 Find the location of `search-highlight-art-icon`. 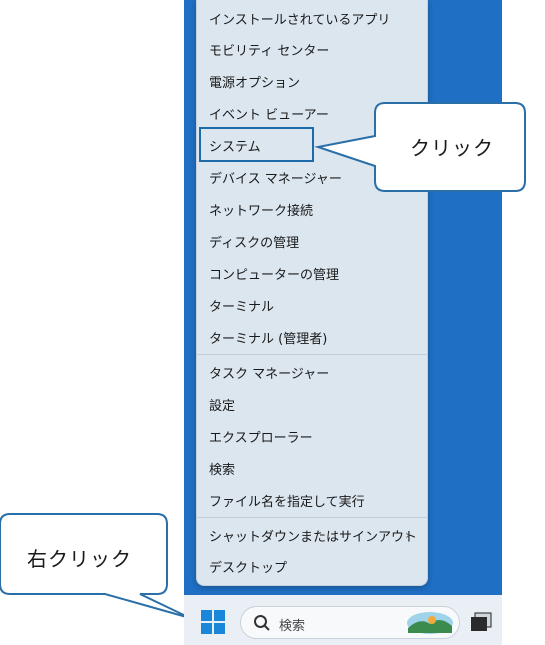

search-highlight-art-icon is located at coordinates (430, 625).